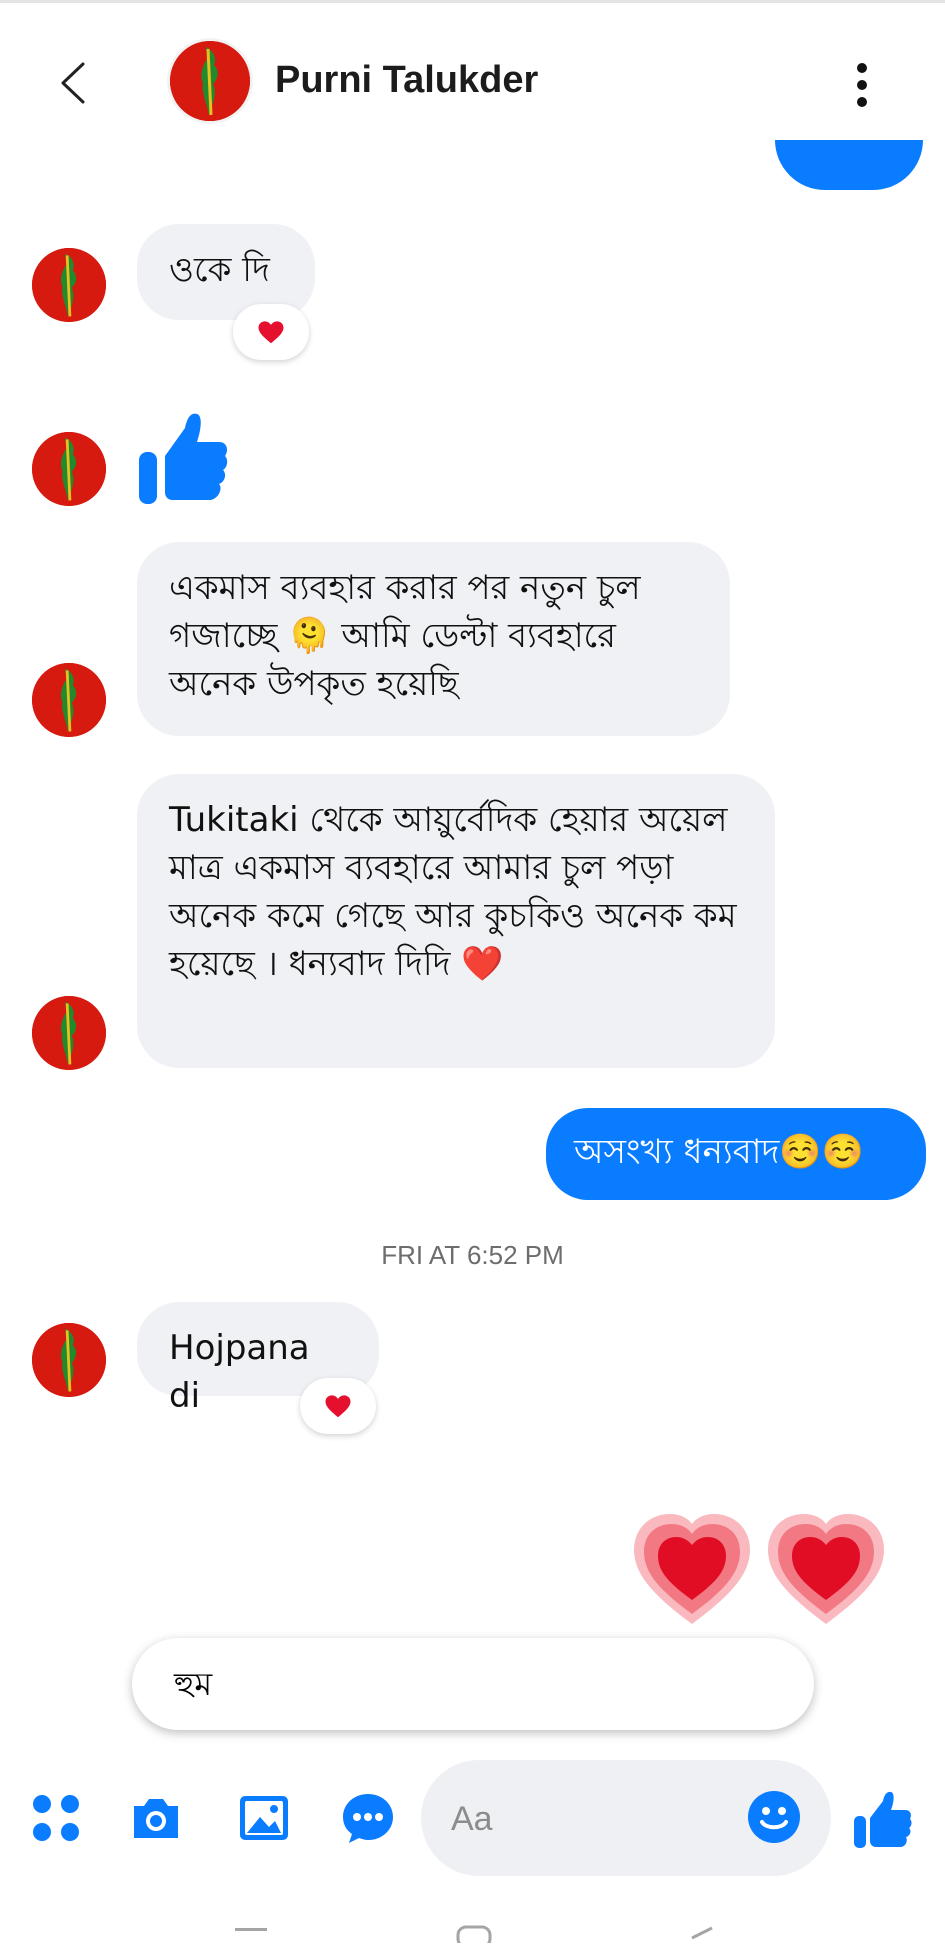 This screenshot has width=945, height=1948. I want to click on quick-reply-text: হুম, so click(193, 1684).